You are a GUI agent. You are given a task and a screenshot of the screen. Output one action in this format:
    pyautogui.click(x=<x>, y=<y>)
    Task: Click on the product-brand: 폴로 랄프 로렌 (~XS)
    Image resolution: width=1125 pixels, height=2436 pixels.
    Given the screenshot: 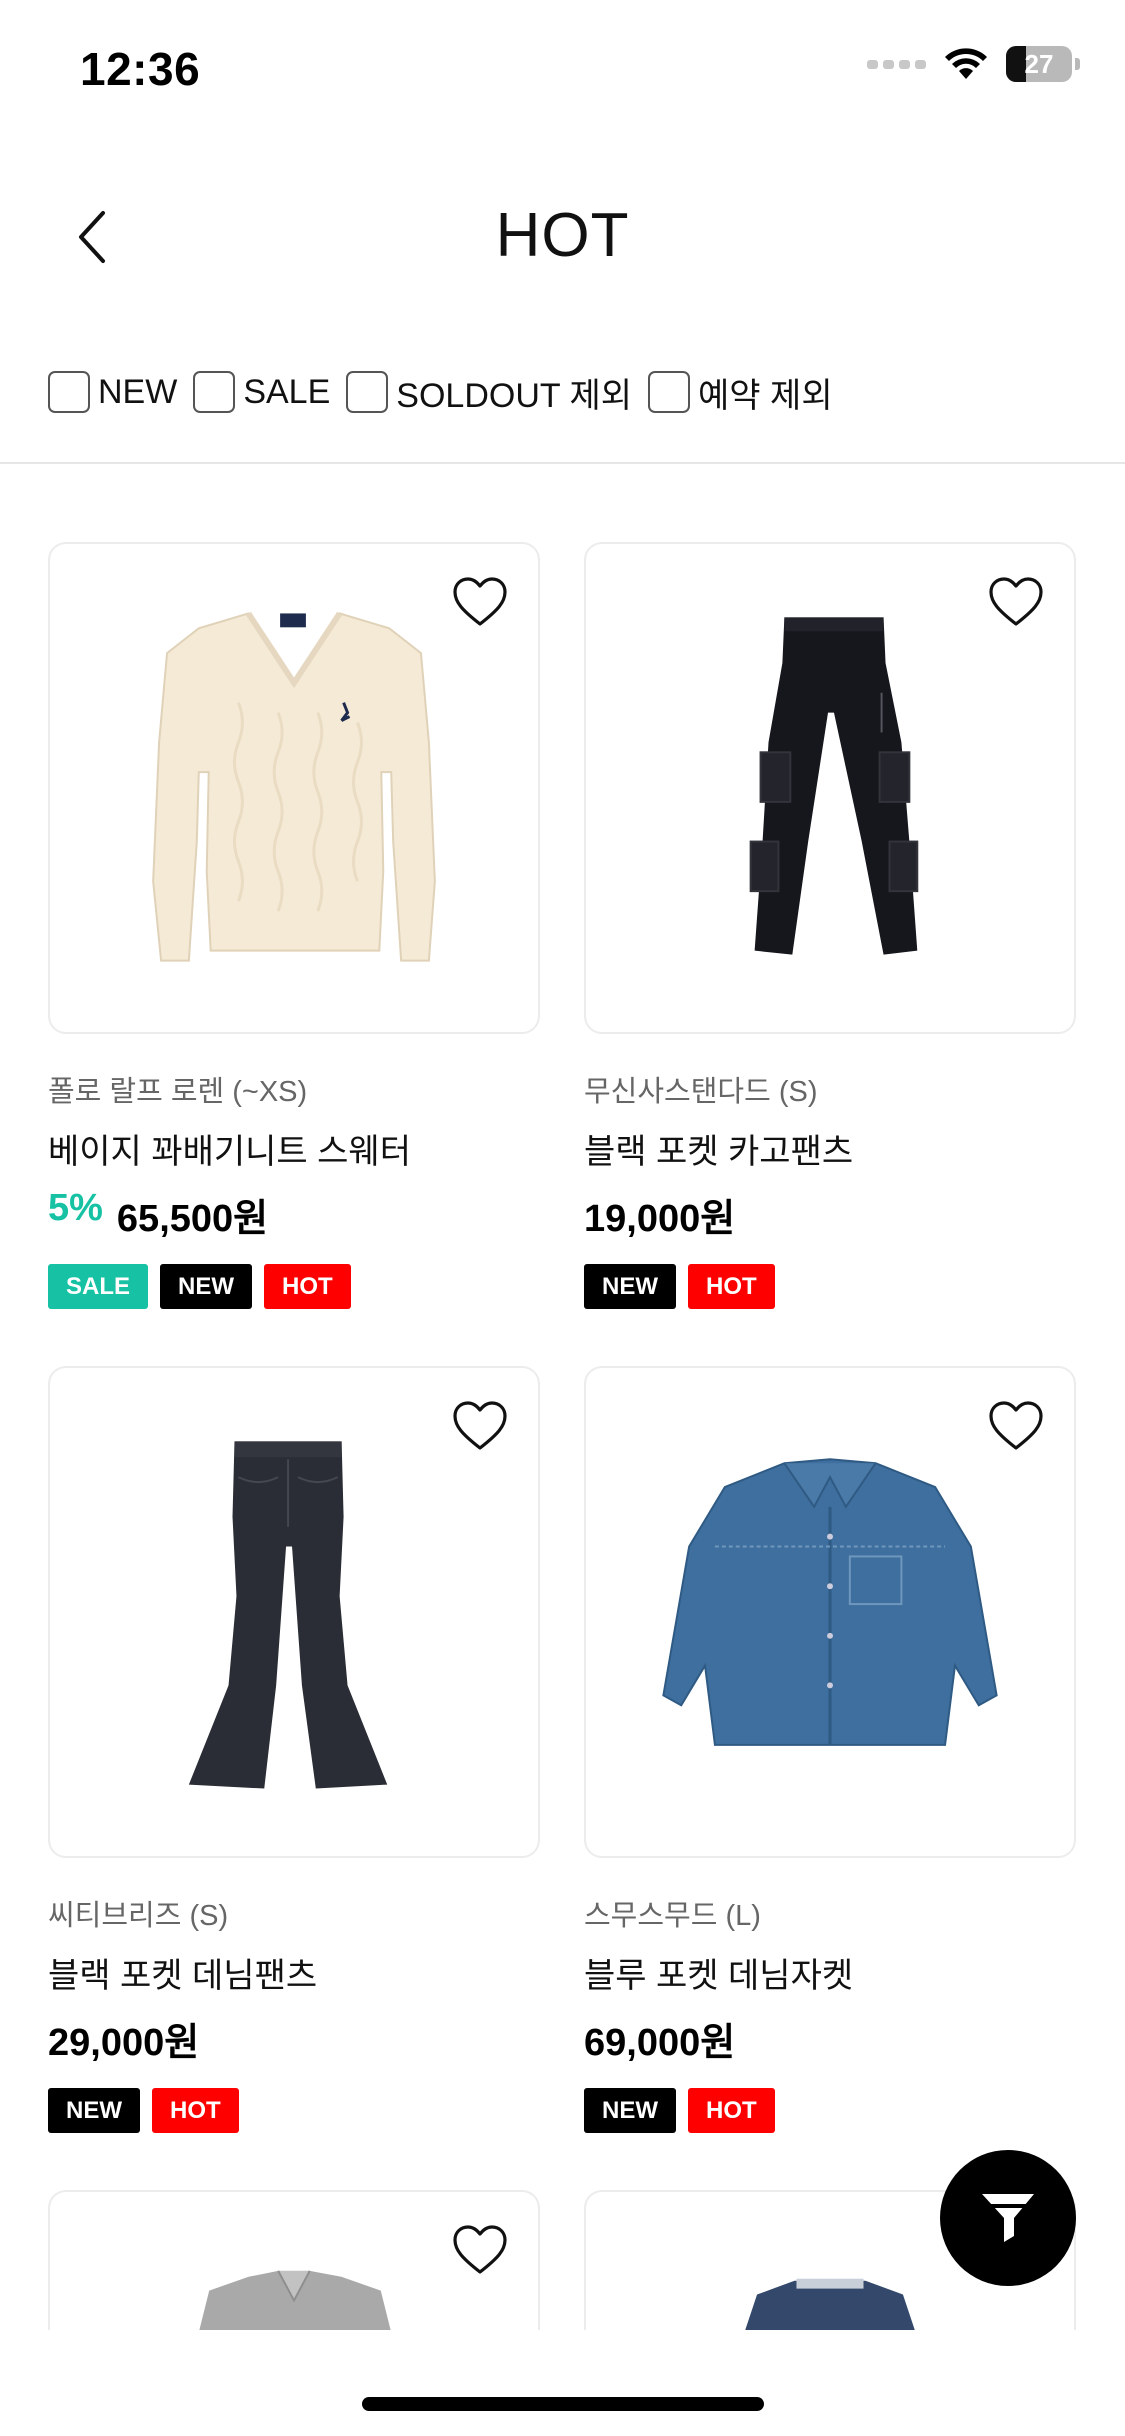 What is the action you would take?
    pyautogui.click(x=178, y=1092)
    